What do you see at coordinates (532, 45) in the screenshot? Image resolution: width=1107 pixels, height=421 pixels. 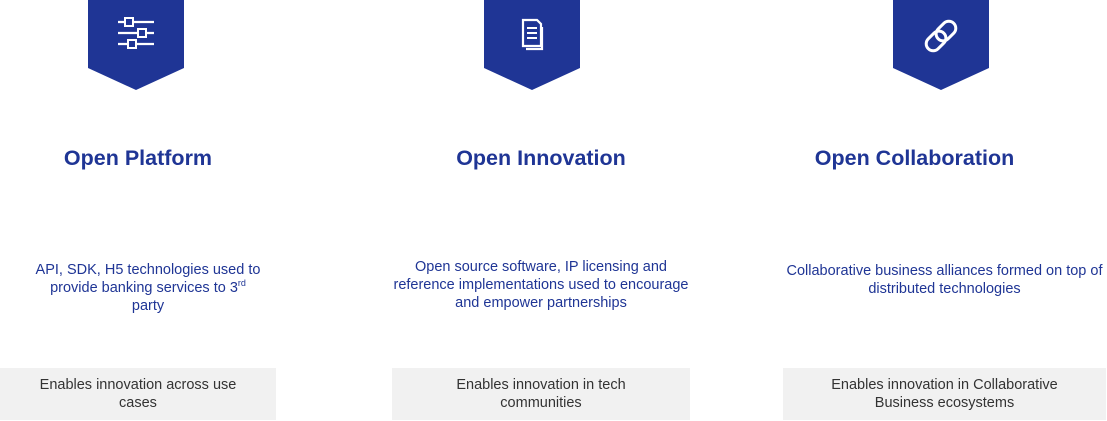 I see `document-icon` at bounding box center [532, 45].